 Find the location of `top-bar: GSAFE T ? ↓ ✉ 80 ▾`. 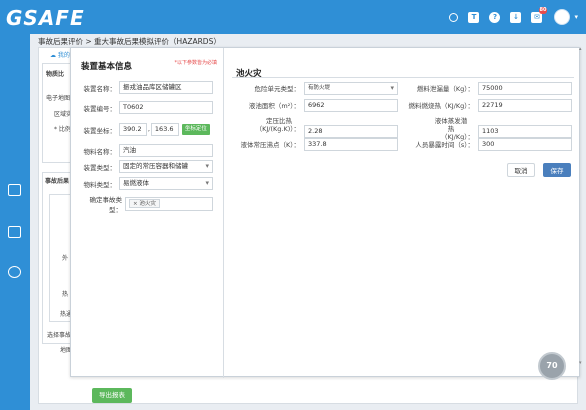

top-bar: GSAFE T ? ↓ ✉ 80 ▾ is located at coordinates (293, 17).